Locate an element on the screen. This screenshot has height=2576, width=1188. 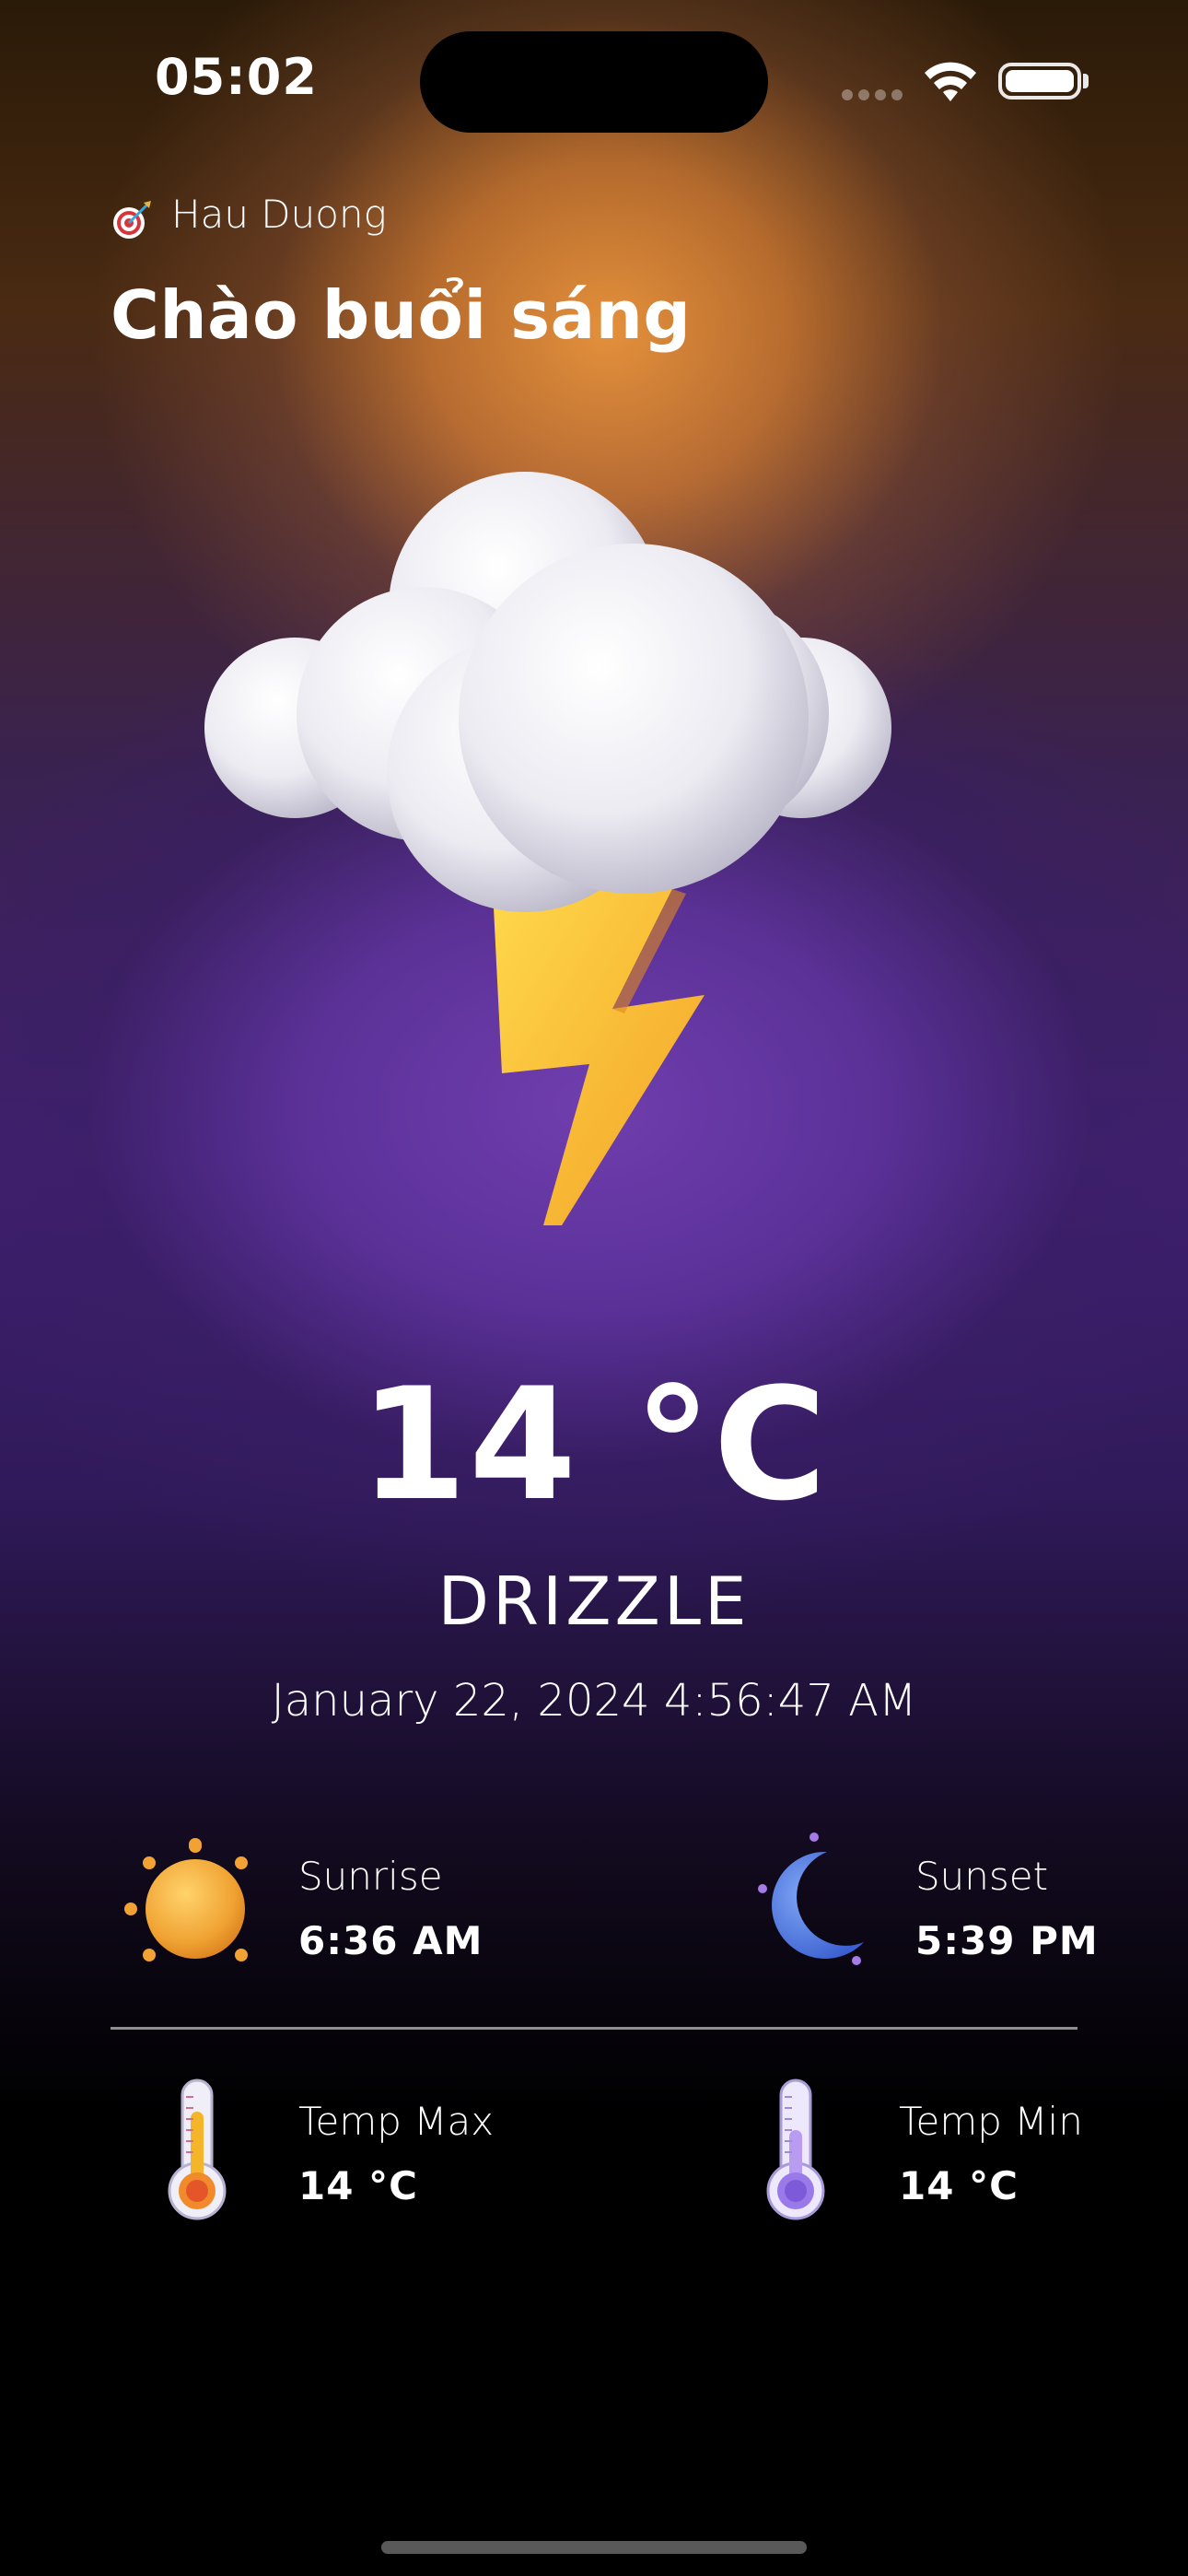
dynamic-island is located at coordinates (594, 82).